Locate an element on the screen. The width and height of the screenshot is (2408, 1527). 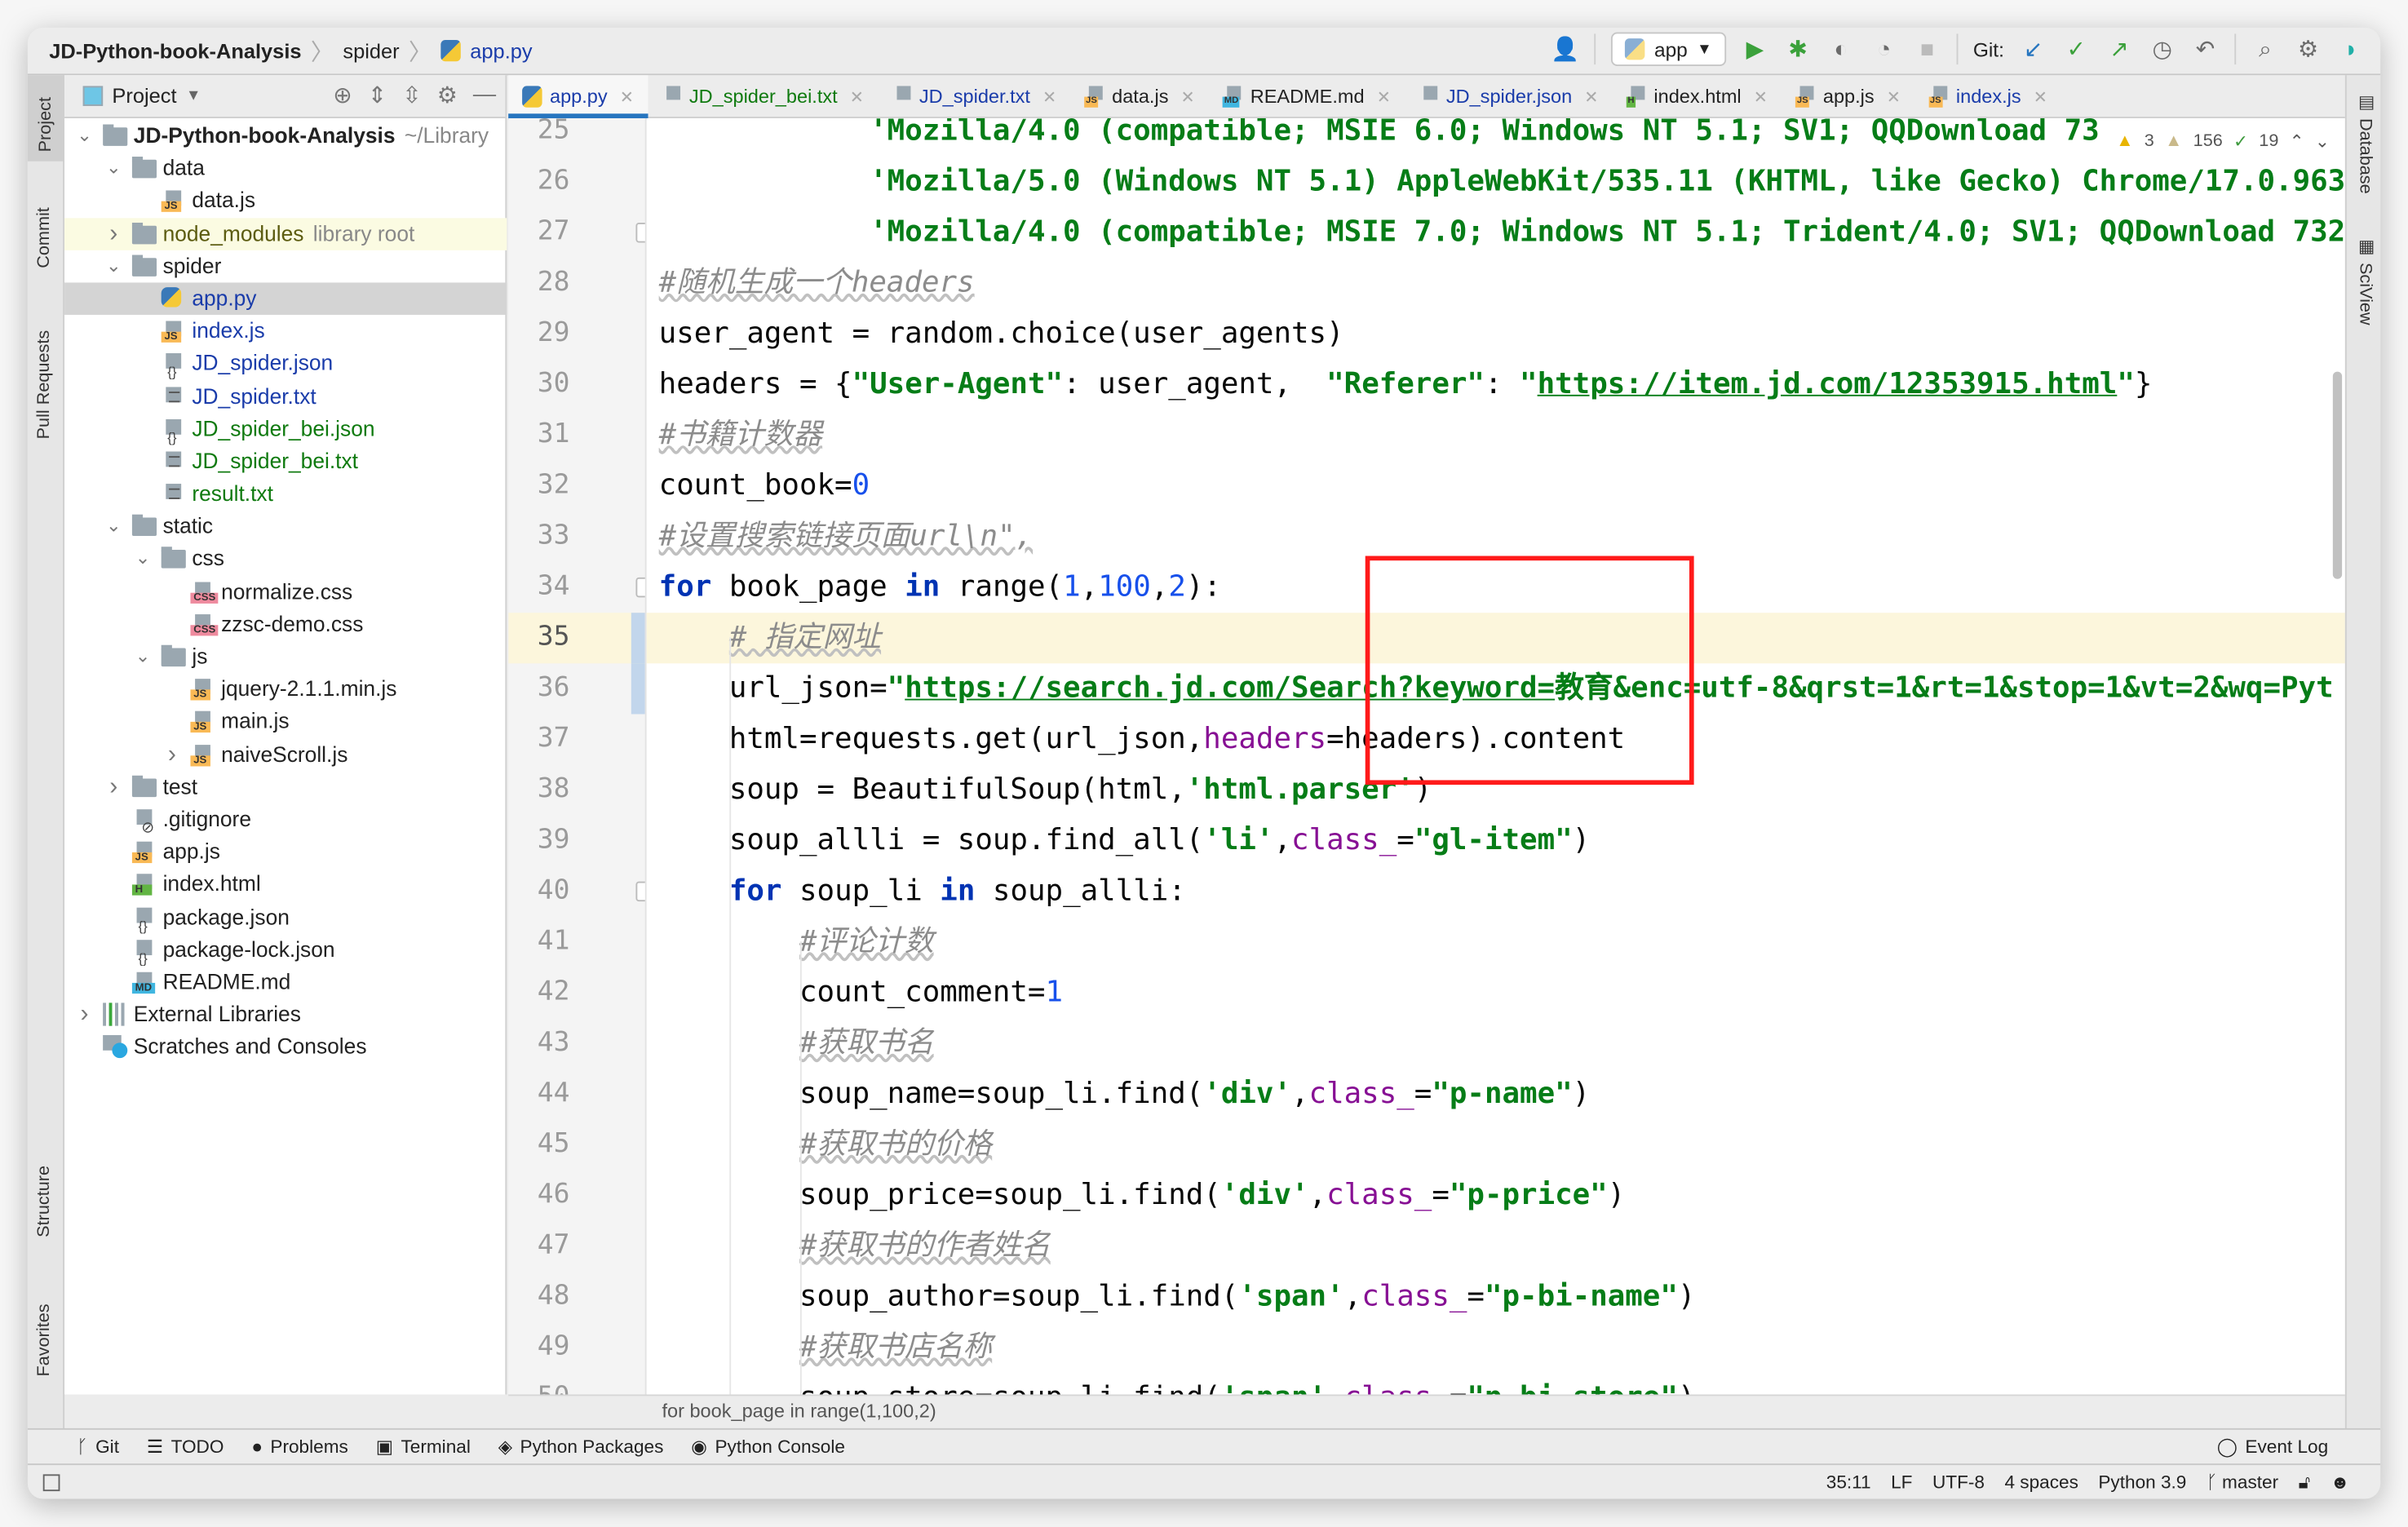
tree-item: › External Libraries is located at coordinates (285, 1014).